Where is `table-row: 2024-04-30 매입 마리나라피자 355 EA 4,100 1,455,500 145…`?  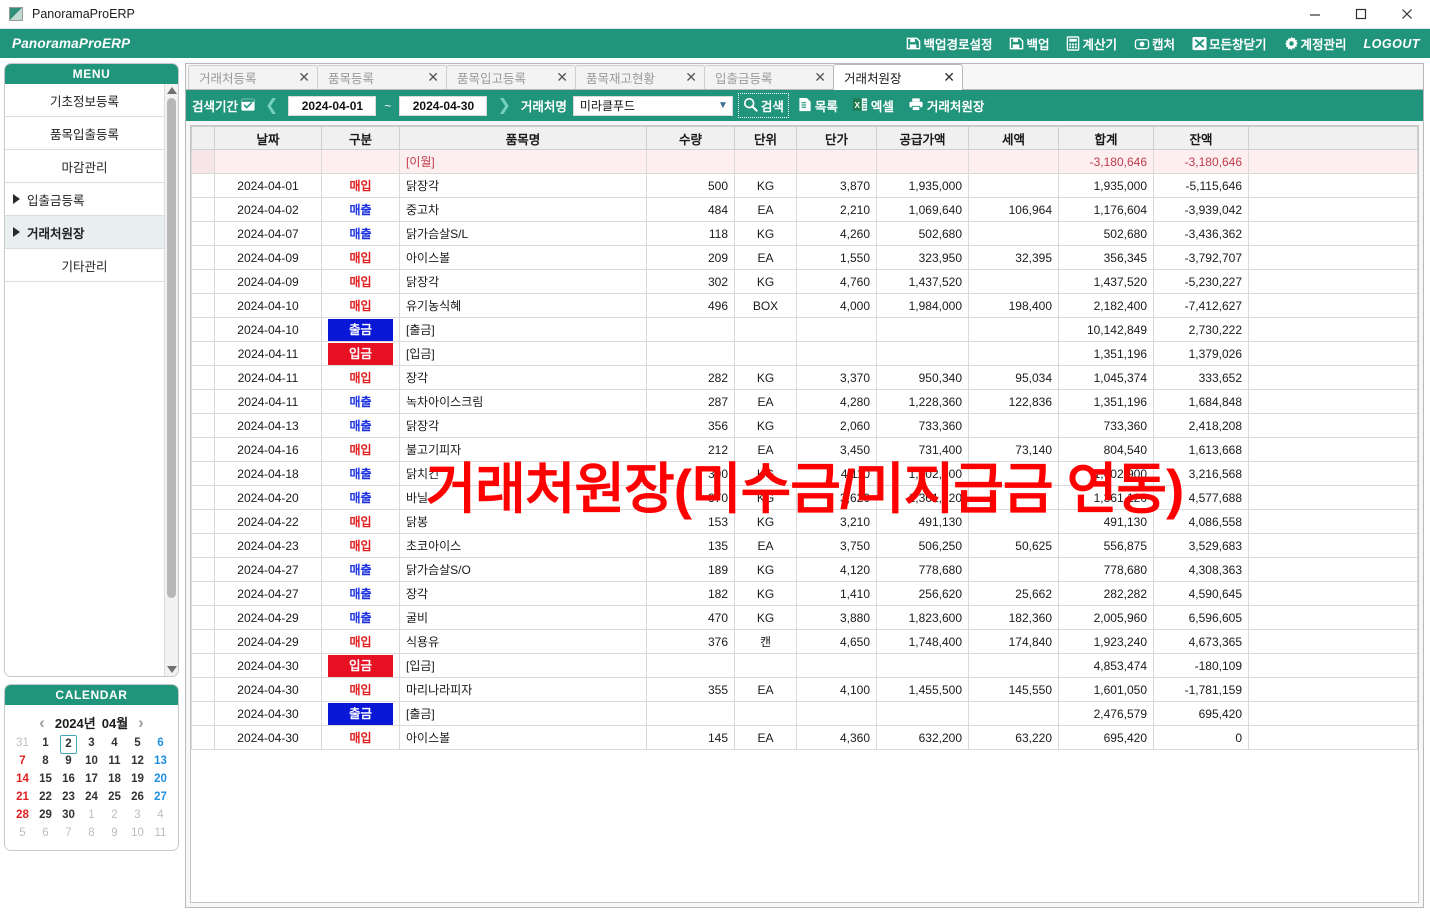 table-row: 2024-04-30 매입 마리나라피자 355 EA 4,100 1,455,500 145… is located at coordinates (804, 689).